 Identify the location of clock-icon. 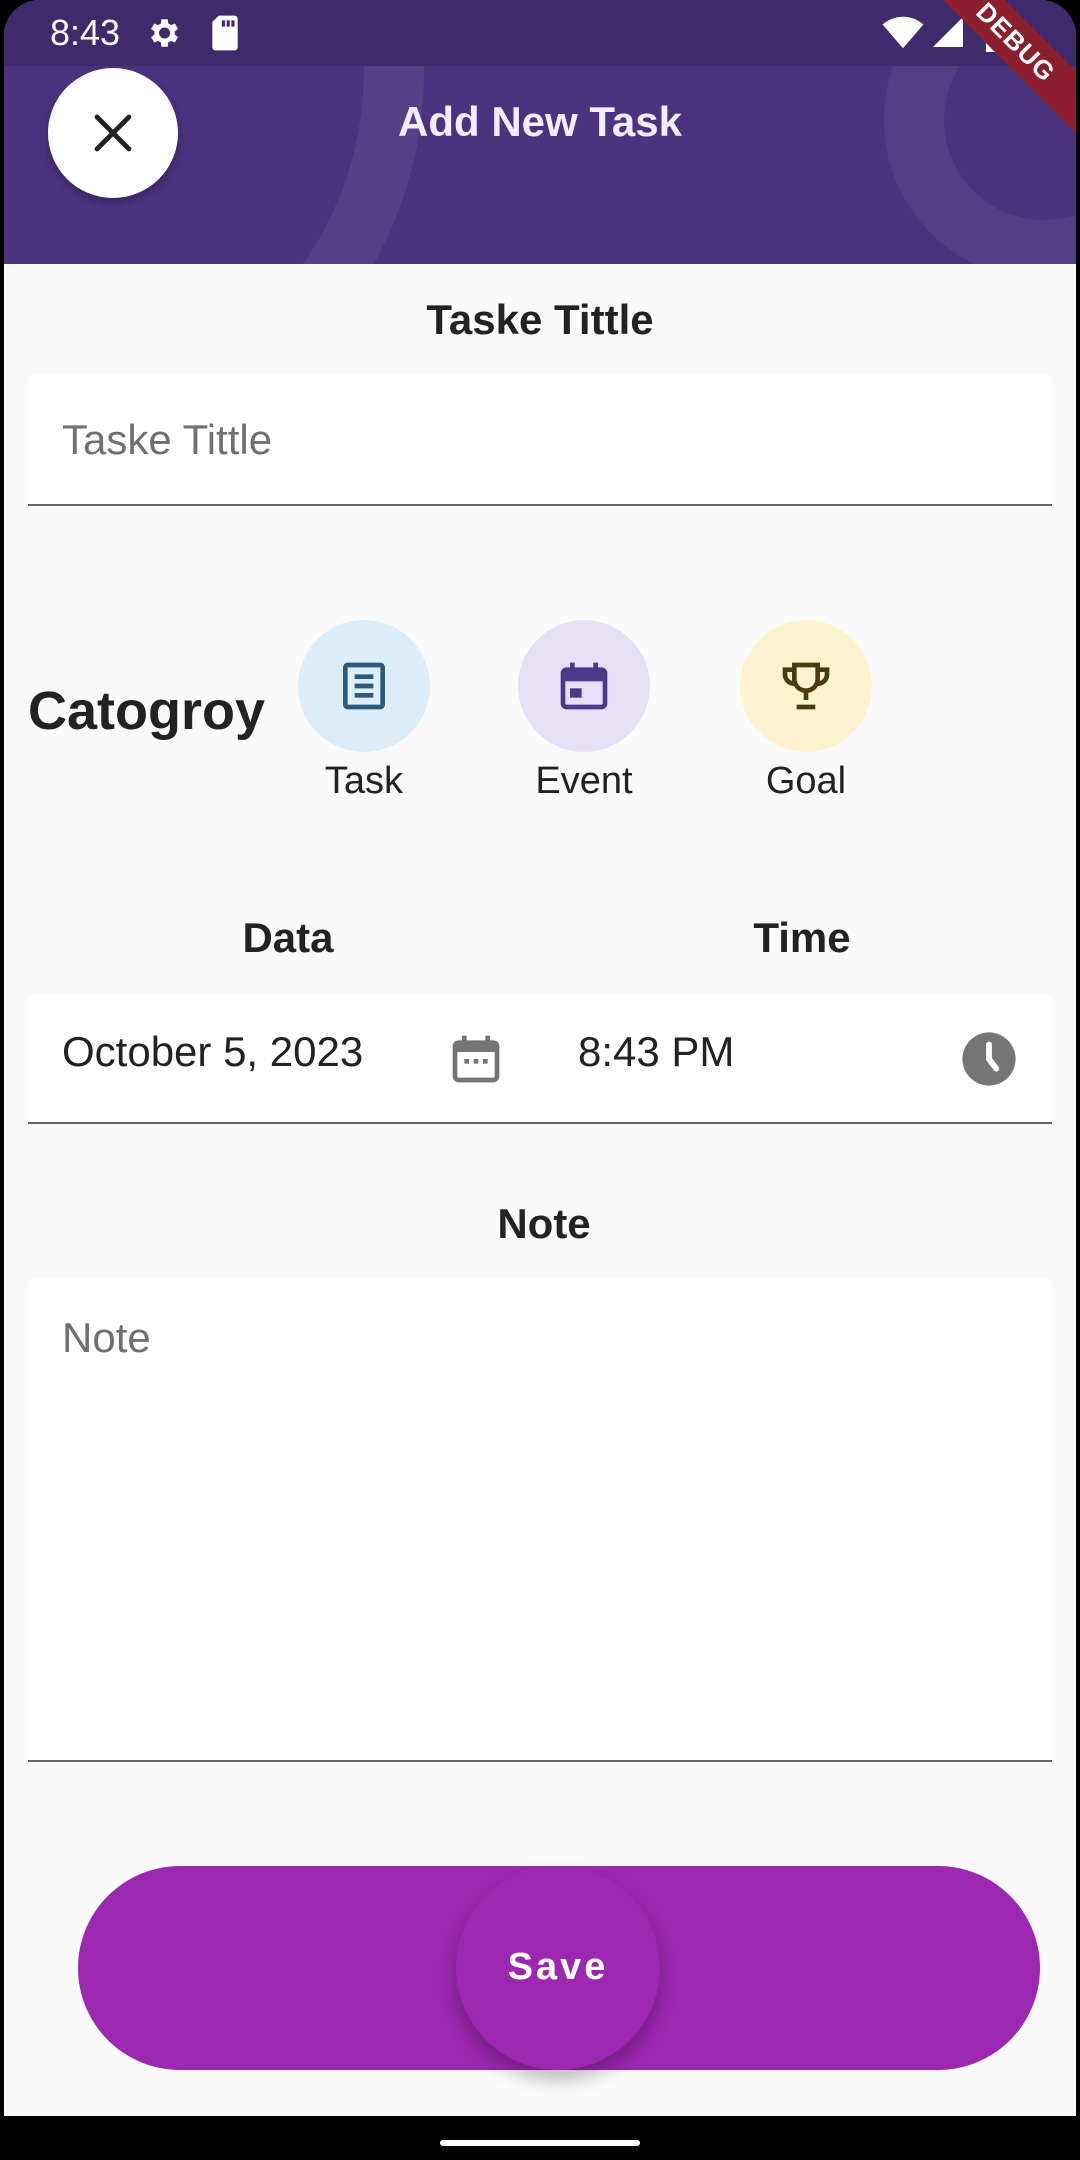
(989, 1061).